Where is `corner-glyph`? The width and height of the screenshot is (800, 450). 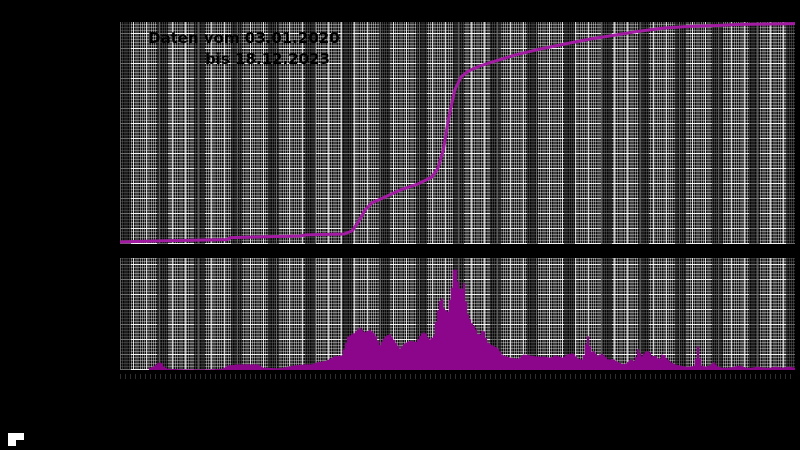 corner-glyph is located at coordinates (16, 439).